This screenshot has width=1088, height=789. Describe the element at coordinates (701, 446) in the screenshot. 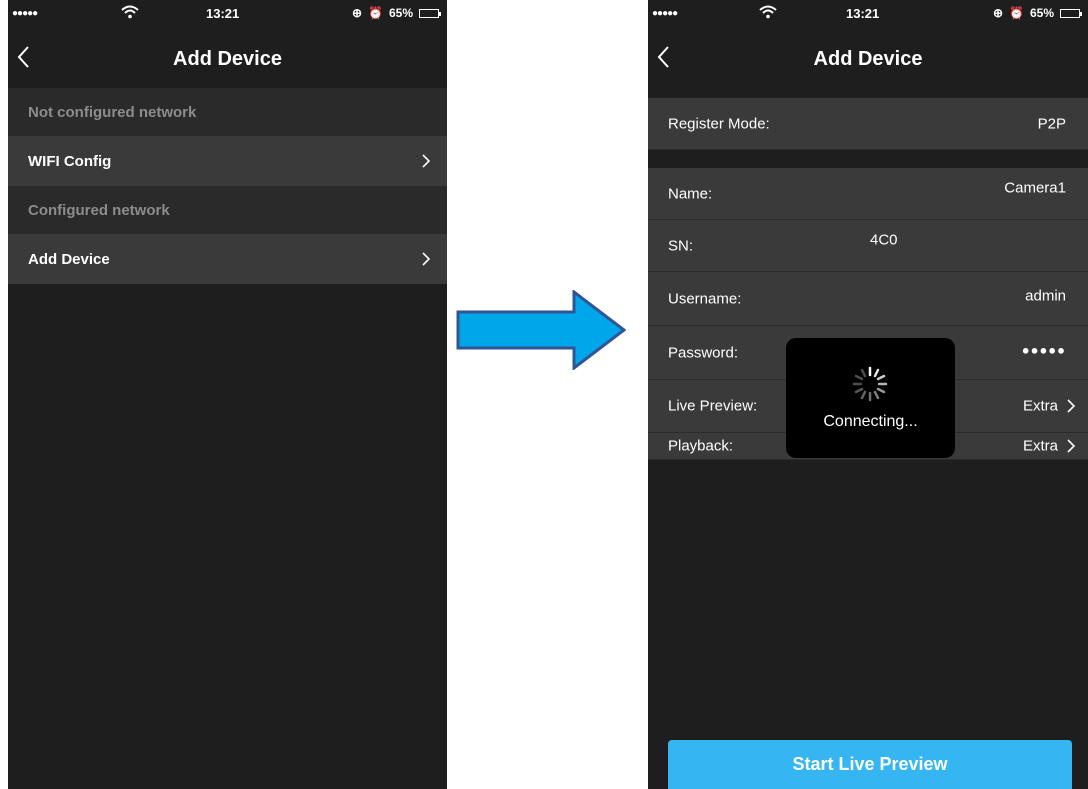

I see `playback-label: Playback:` at that location.